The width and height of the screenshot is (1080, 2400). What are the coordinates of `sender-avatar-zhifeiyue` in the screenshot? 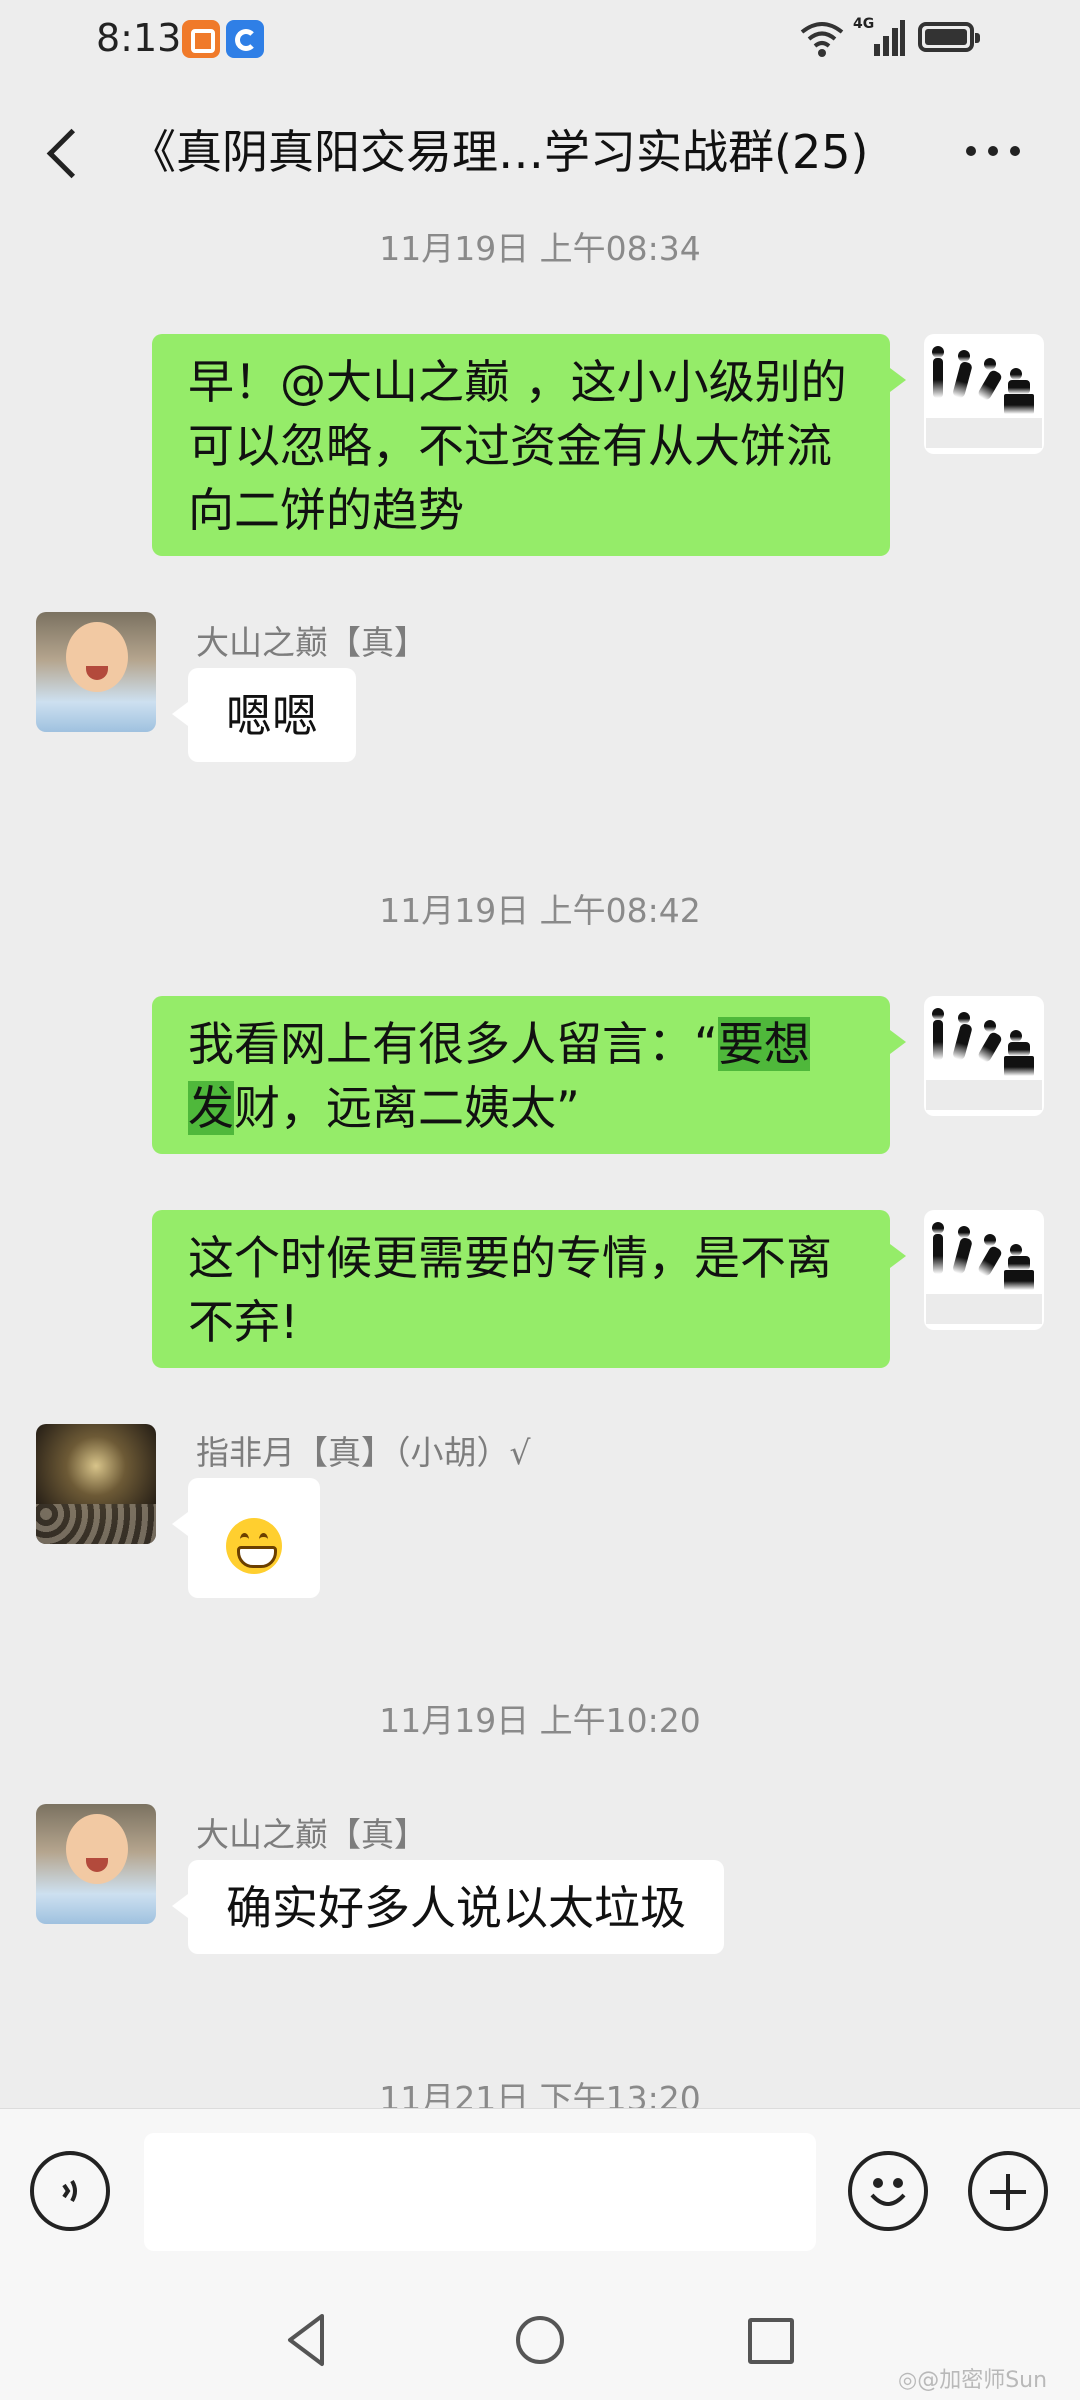 It's located at (96, 1484).